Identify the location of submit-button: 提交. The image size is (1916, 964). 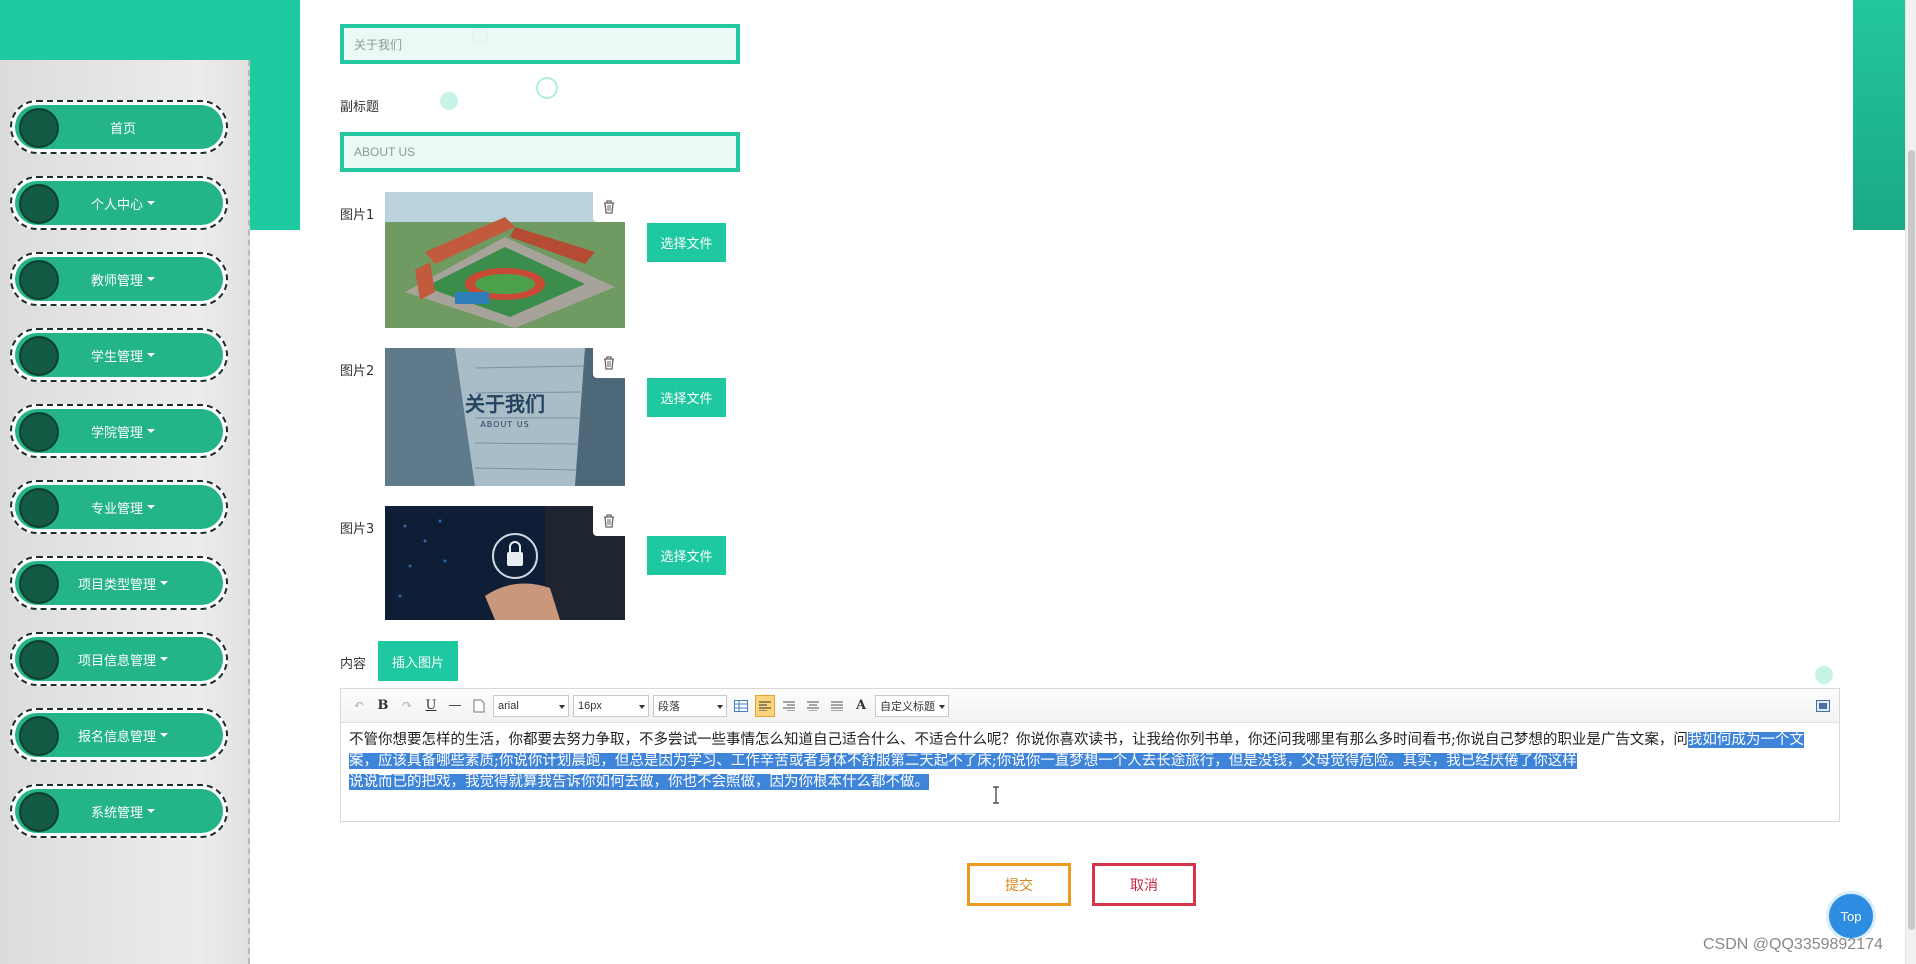
(1019, 884).